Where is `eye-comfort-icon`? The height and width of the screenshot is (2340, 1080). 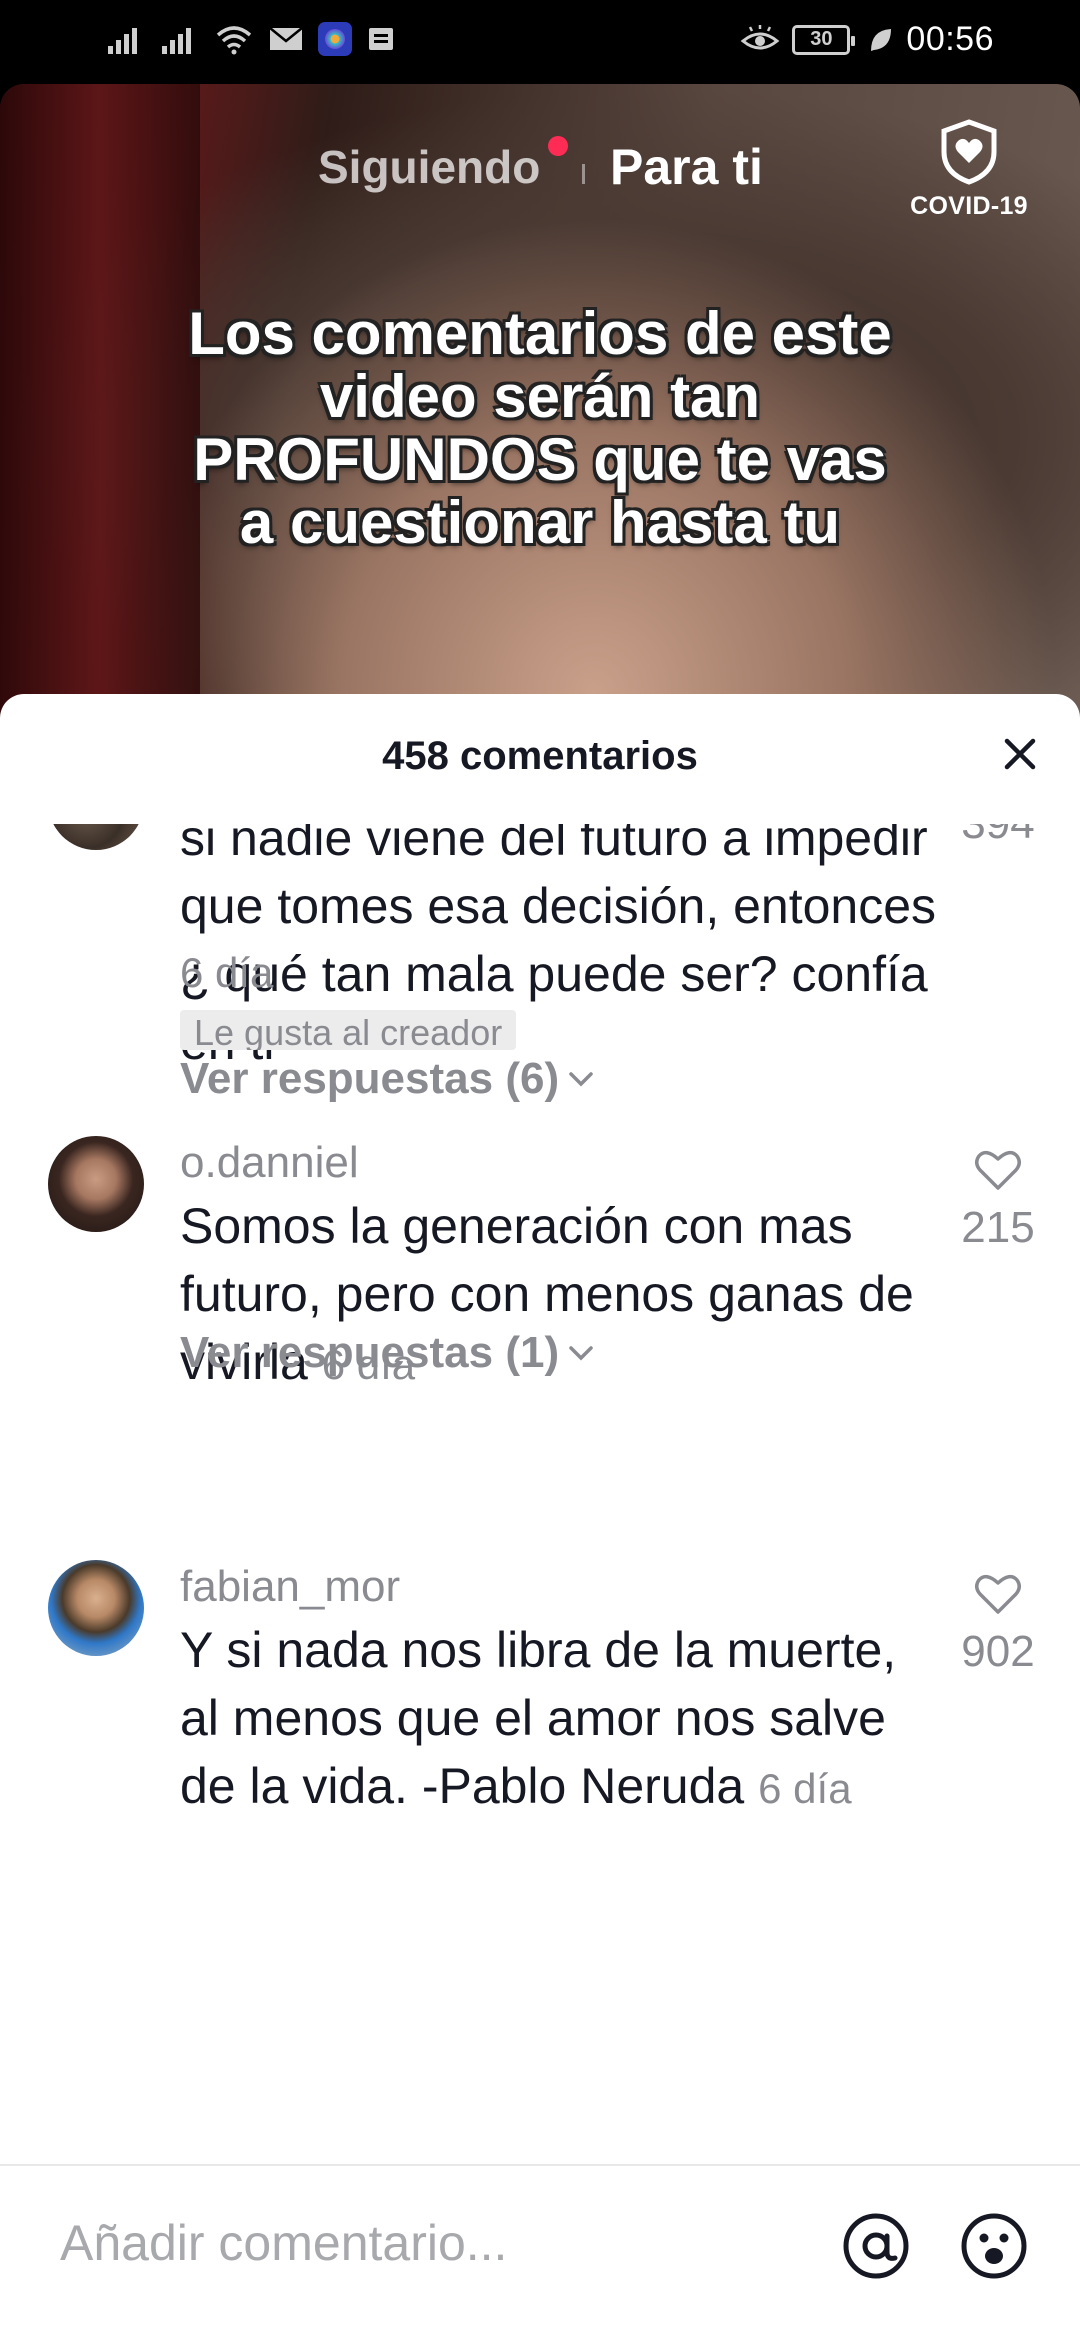 eye-comfort-icon is located at coordinates (760, 36).